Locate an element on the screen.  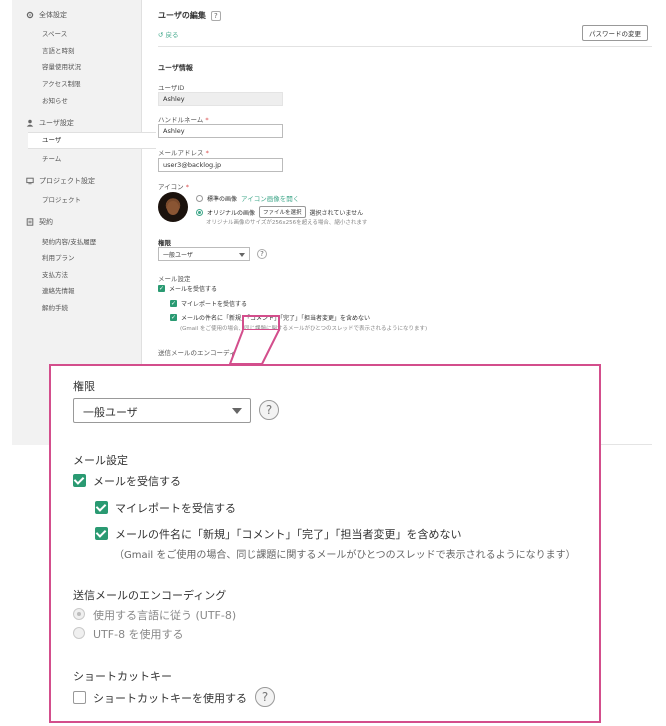
gear-icon is located at coordinates (30, 15).